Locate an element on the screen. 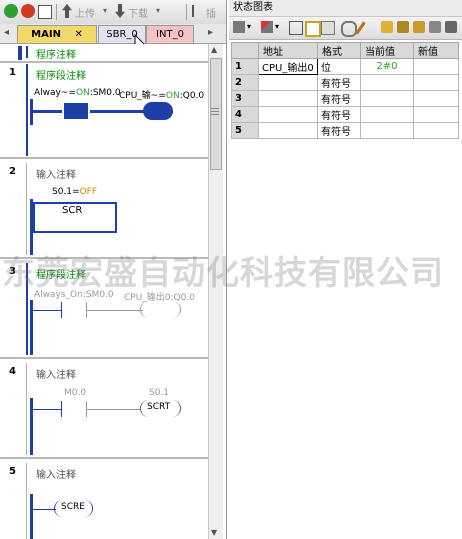 This screenshot has height=539, width=462. row-number: 2 is located at coordinates (245, 82).